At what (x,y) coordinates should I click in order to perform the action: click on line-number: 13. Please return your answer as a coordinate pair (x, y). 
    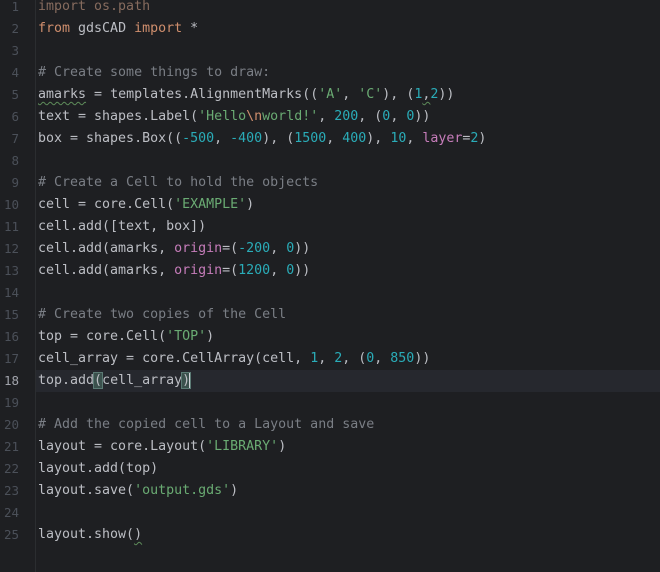
    Looking at the image, I should click on (11, 270).